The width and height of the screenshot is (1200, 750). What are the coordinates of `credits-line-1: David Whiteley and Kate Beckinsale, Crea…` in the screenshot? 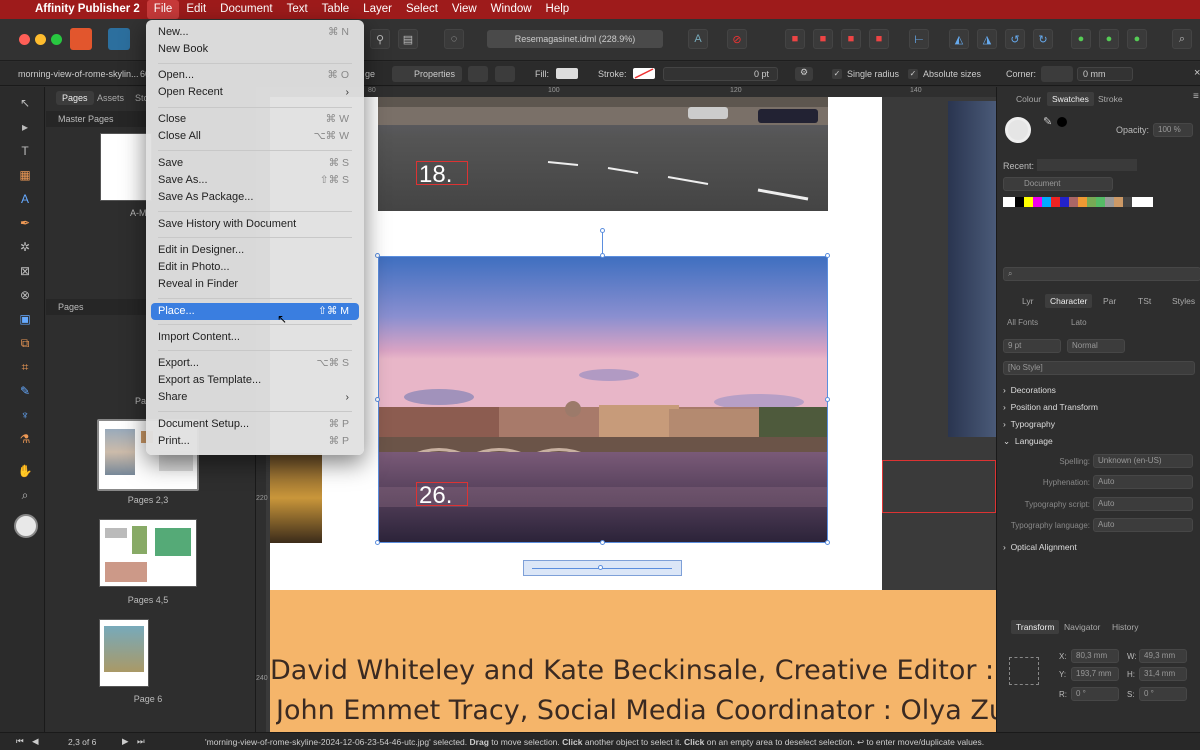 It's located at (633, 670).